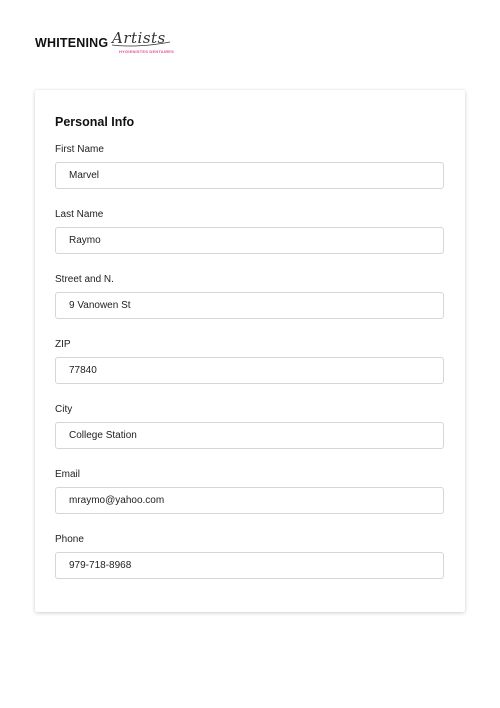 This screenshot has height=708, width=500. I want to click on zip-label: ZIP, so click(63, 344).